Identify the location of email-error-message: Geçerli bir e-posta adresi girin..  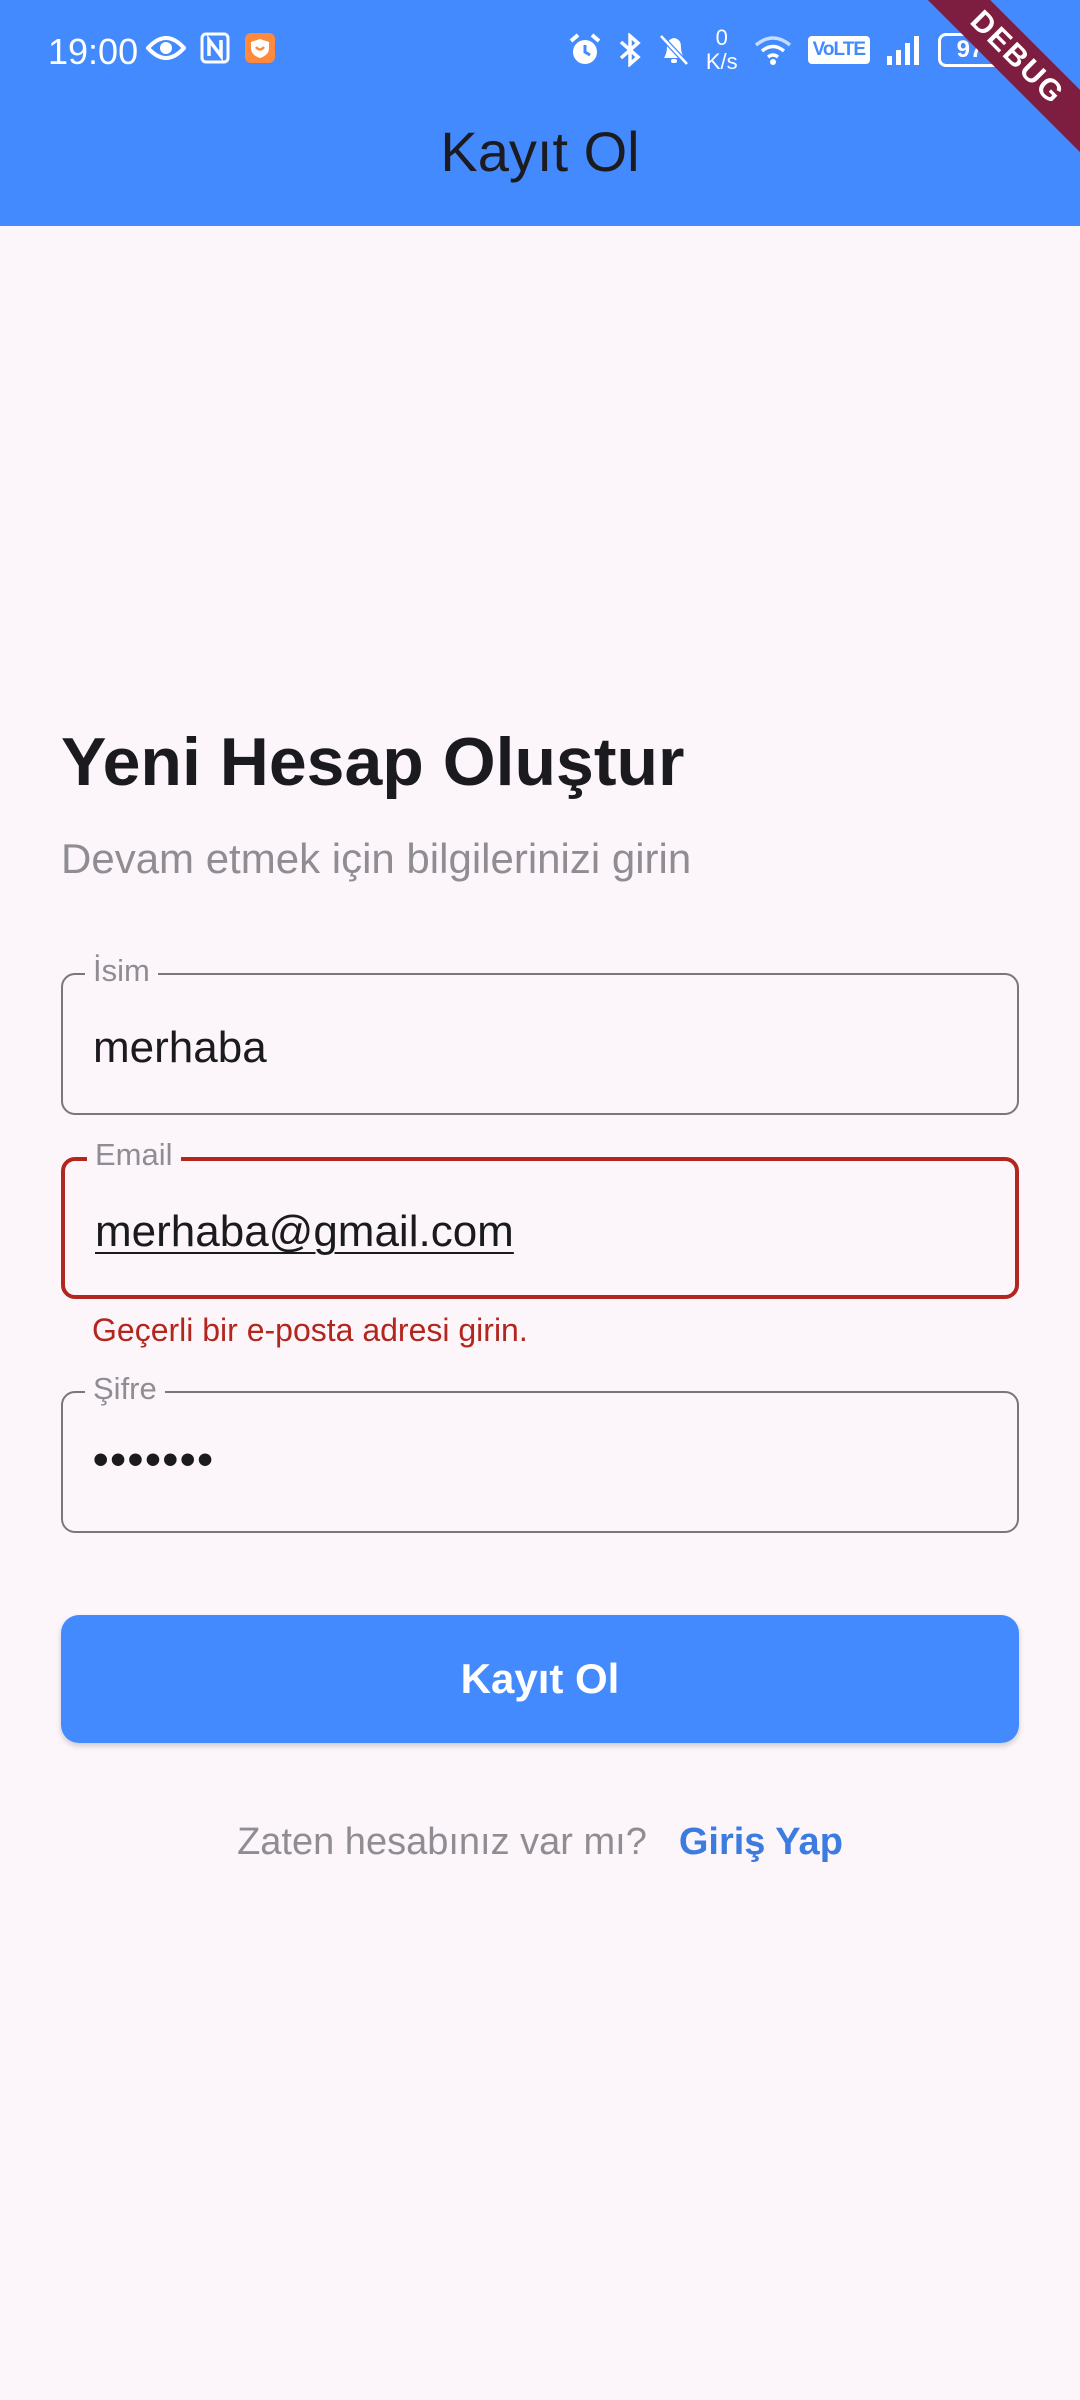
(310, 1330).